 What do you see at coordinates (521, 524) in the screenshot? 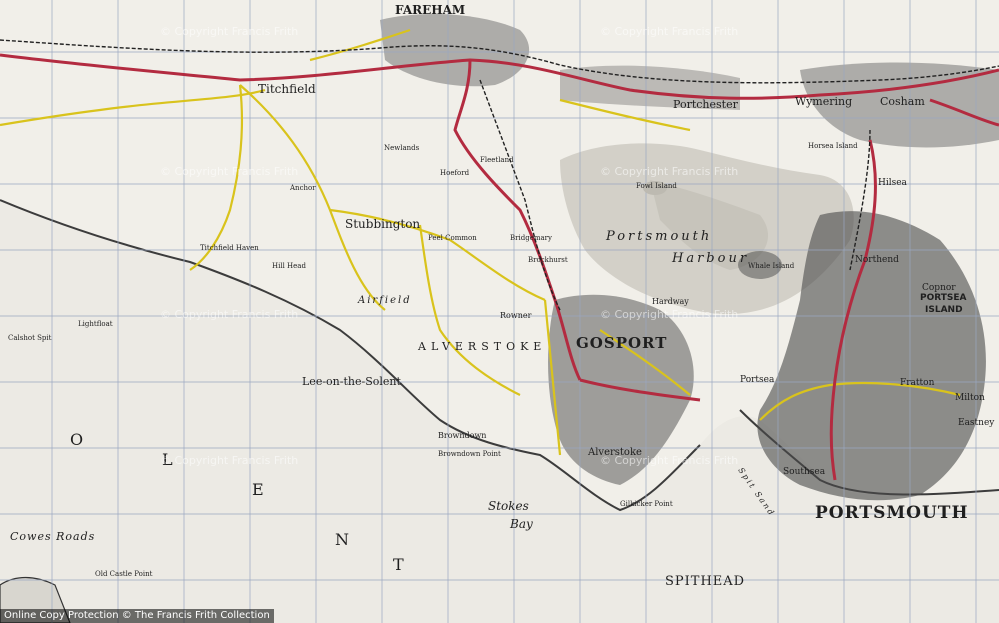
I see `label-bay: Bay` at bounding box center [521, 524].